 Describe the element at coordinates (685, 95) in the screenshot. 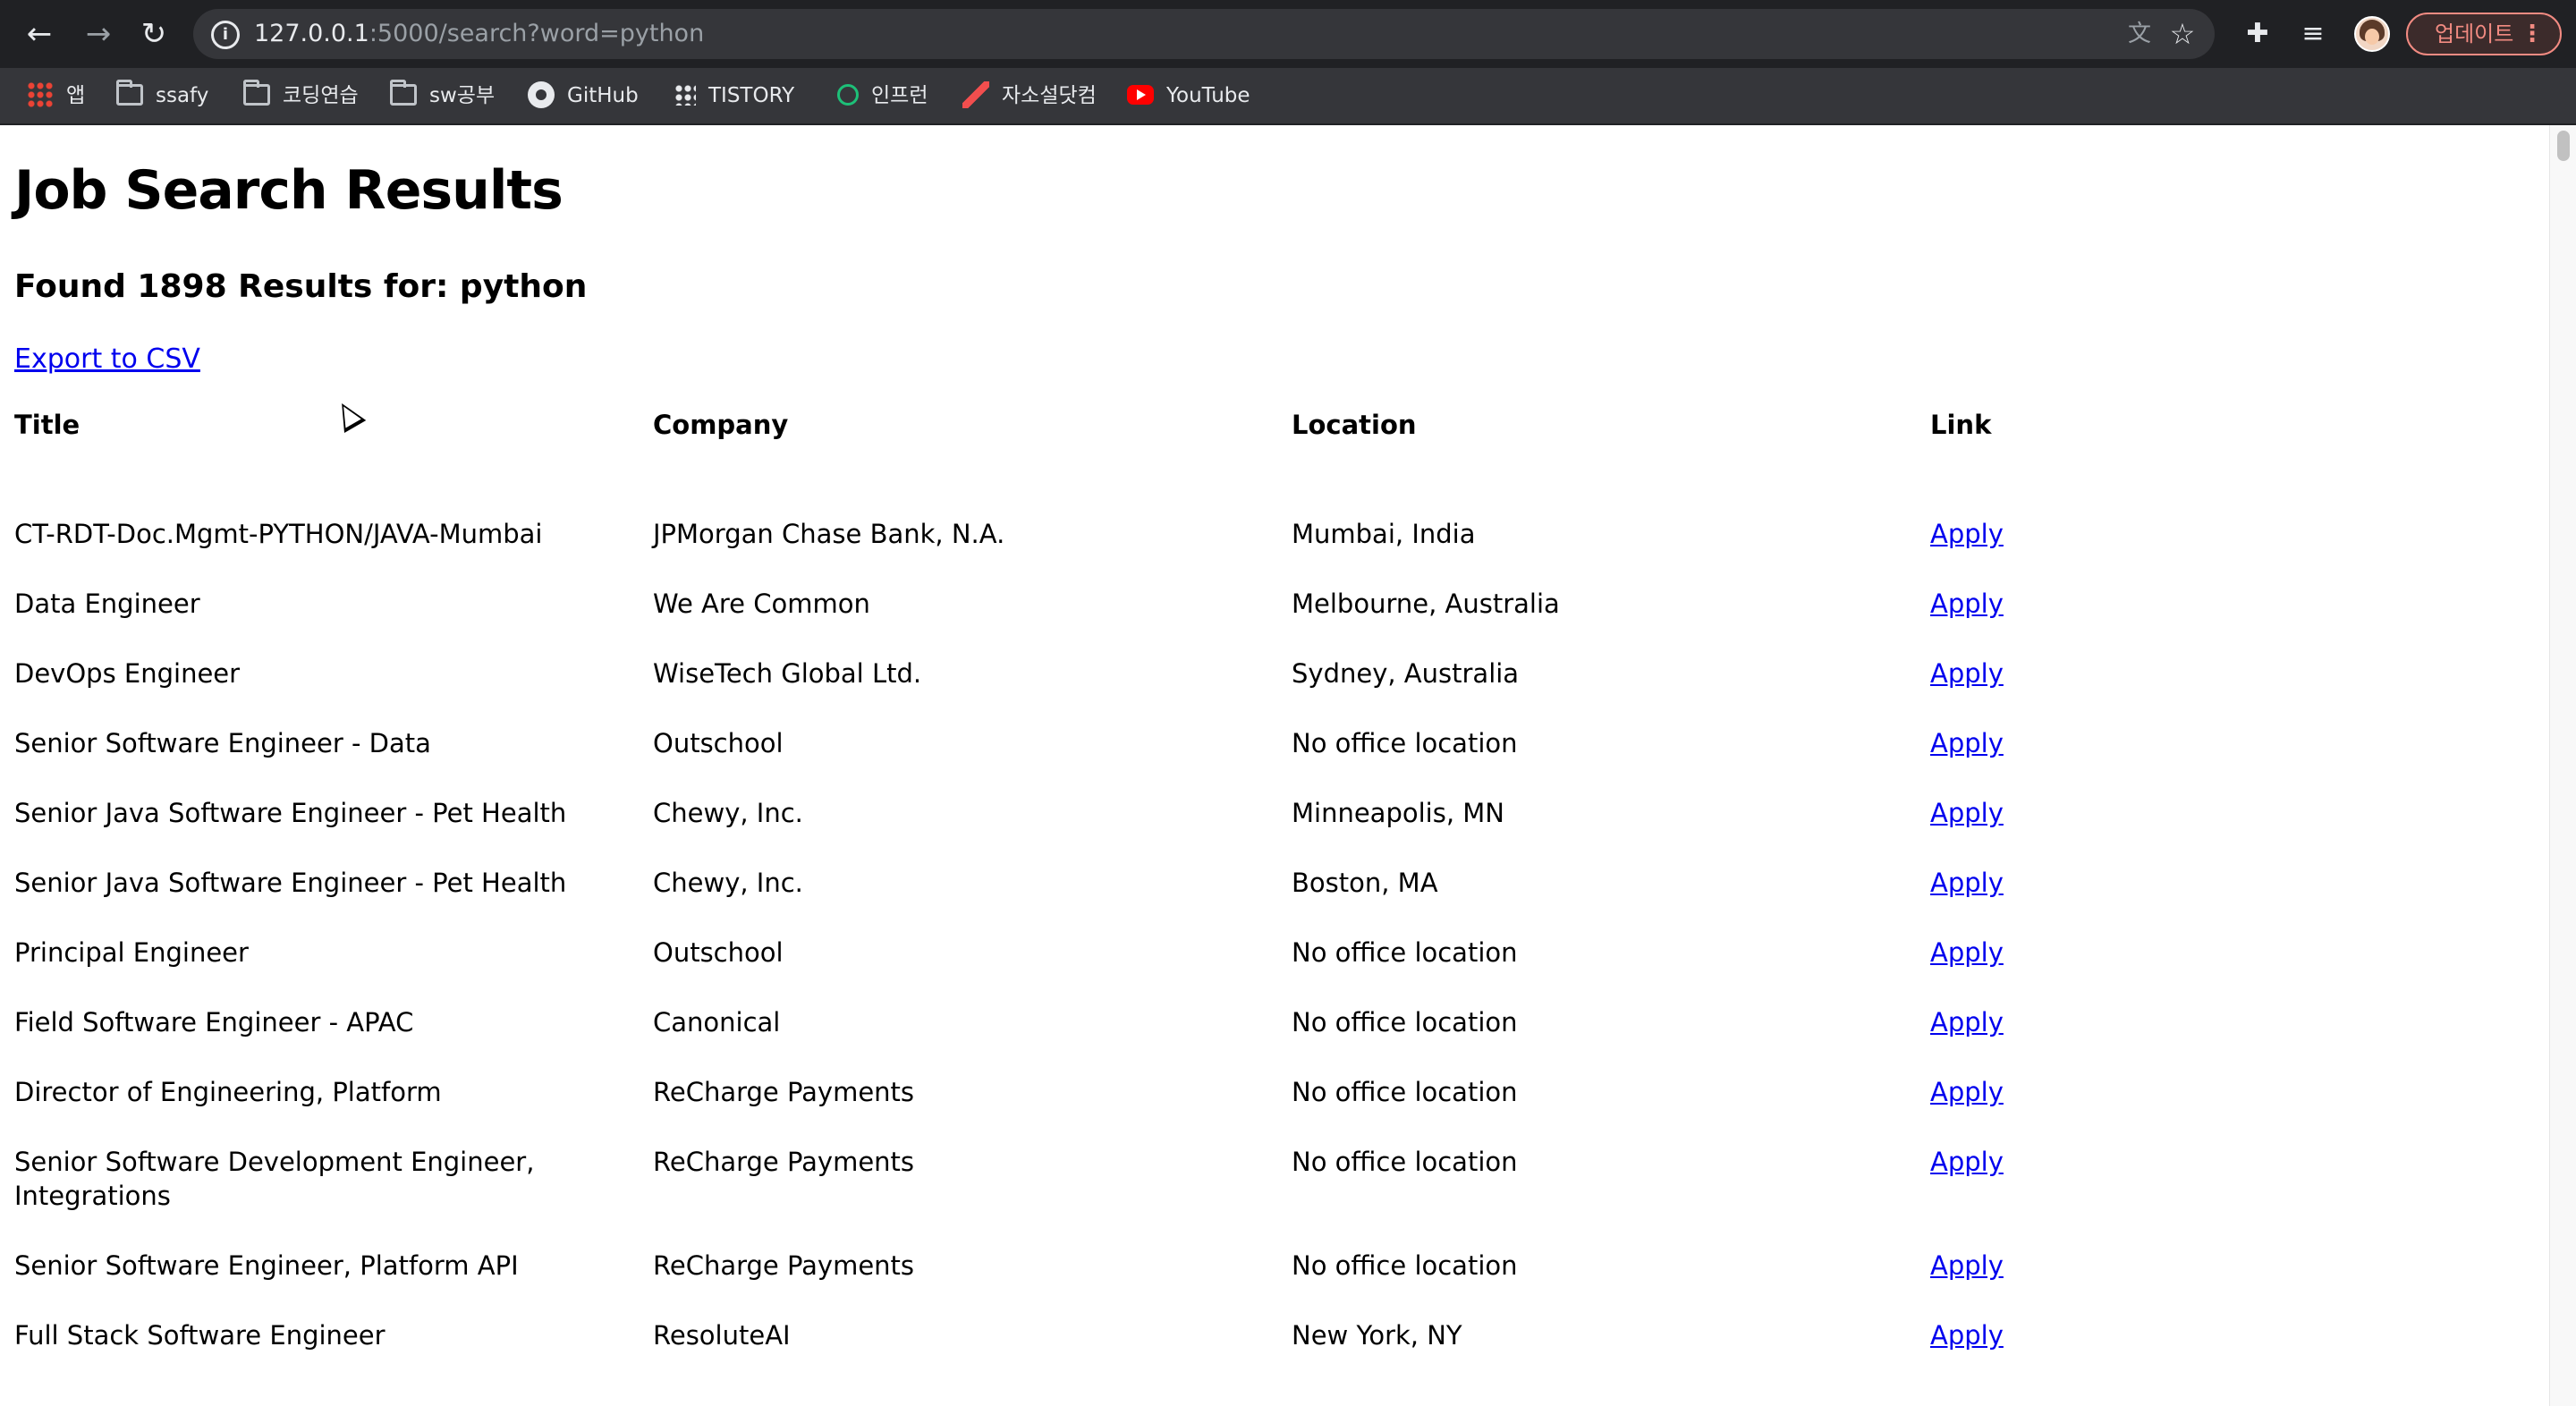

I see `tistory-icon` at that location.